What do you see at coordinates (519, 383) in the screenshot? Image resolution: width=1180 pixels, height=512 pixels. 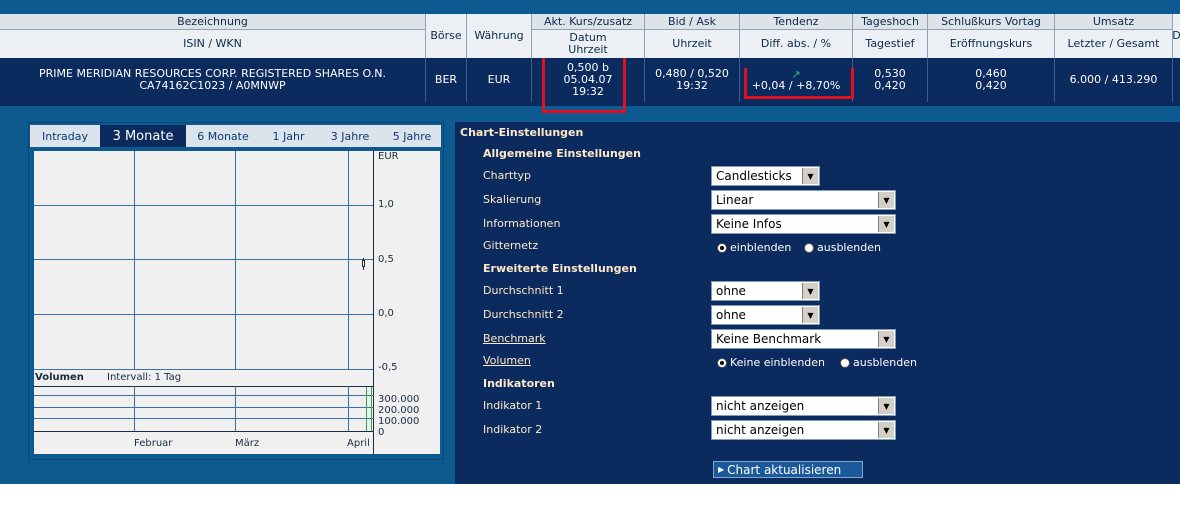 I see `section-indicators: Indikatoren` at bounding box center [519, 383].